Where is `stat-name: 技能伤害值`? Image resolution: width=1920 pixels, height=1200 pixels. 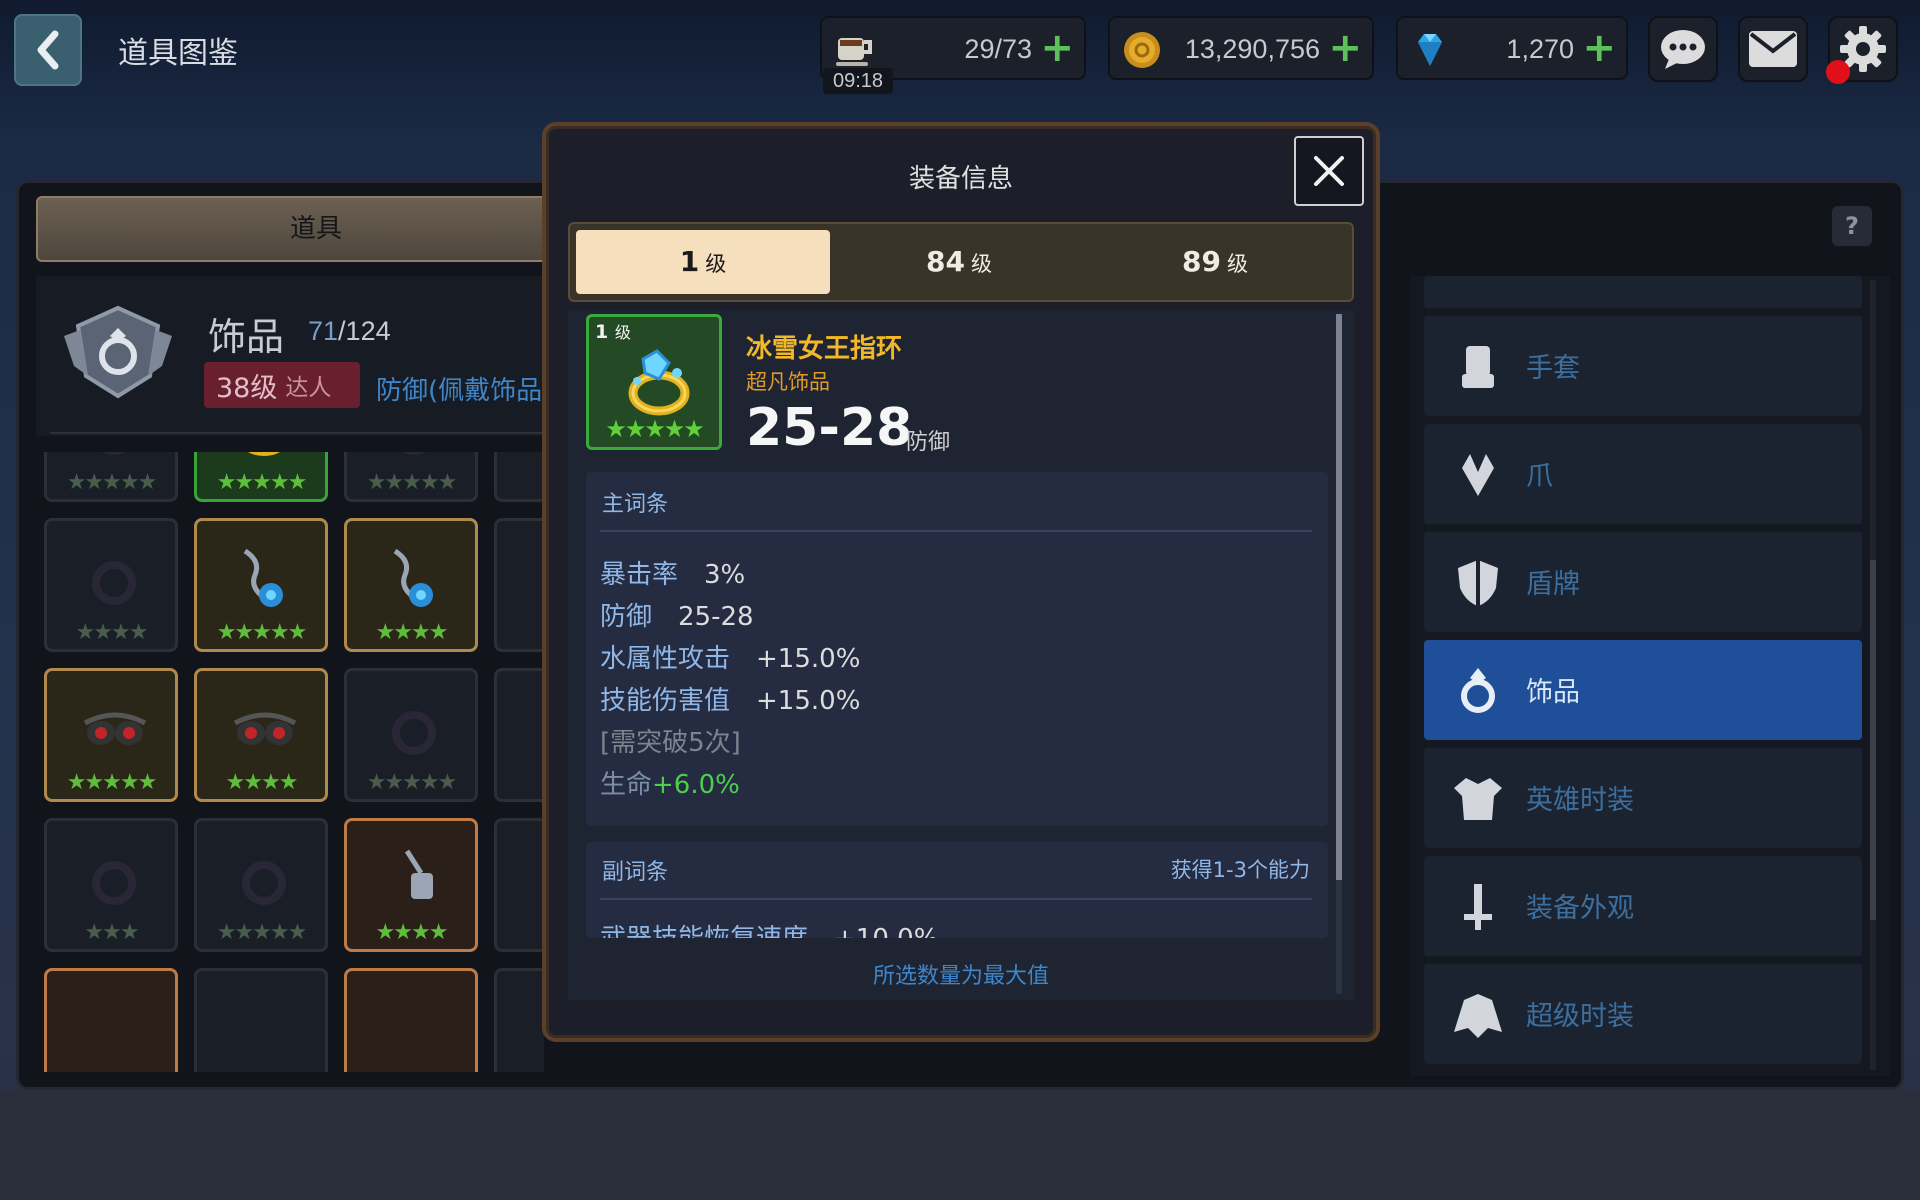
stat-name: 技能伤害值 is located at coordinates (665, 701).